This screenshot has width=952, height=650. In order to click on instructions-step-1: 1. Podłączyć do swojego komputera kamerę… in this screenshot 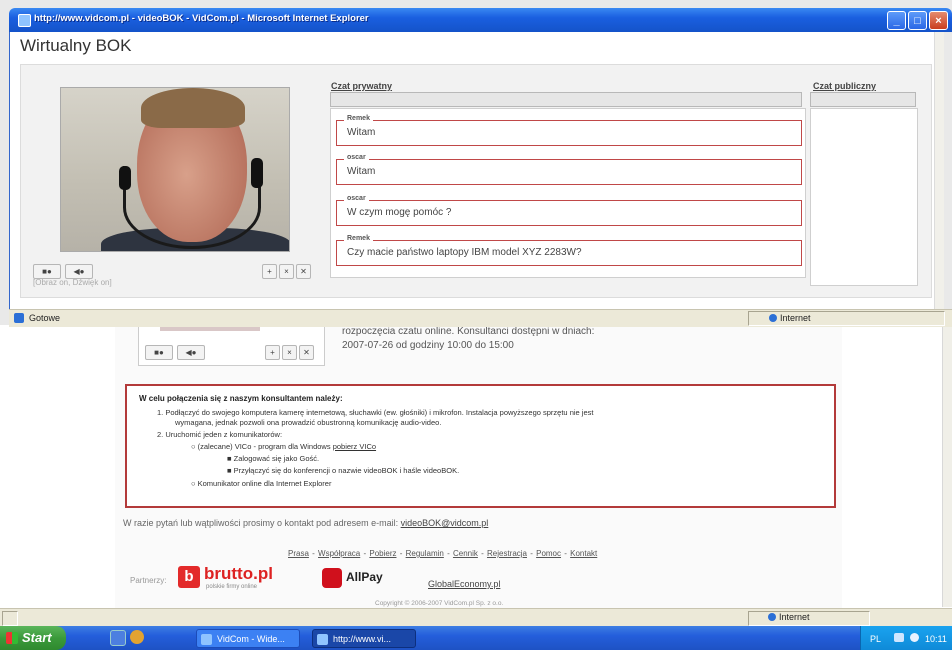, I will do `click(375, 412)`.